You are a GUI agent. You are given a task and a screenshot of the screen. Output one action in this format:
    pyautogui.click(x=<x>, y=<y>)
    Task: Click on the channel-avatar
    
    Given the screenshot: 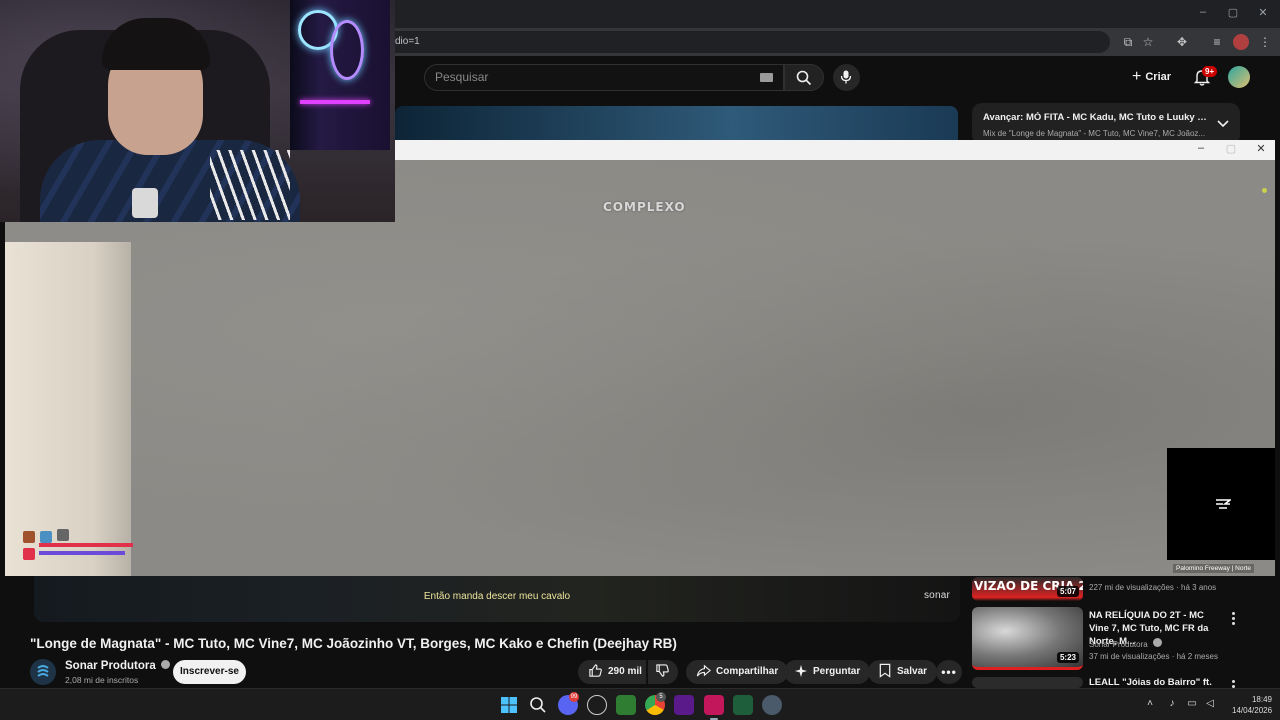 What is the action you would take?
    pyautogui.click(x=43, y=672)
    